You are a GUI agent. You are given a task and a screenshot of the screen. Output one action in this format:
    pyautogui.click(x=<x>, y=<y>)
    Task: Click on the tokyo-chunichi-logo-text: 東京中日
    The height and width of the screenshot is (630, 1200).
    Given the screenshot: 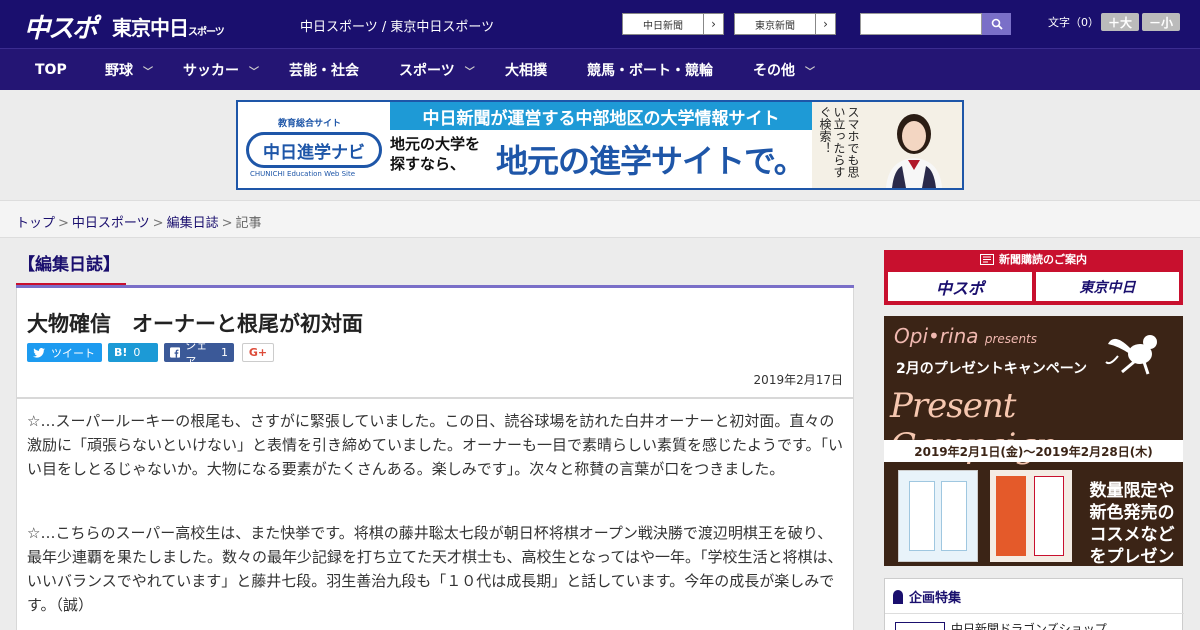 What is the action you would take?
    pyautogui.click(x=150, y=28)
    